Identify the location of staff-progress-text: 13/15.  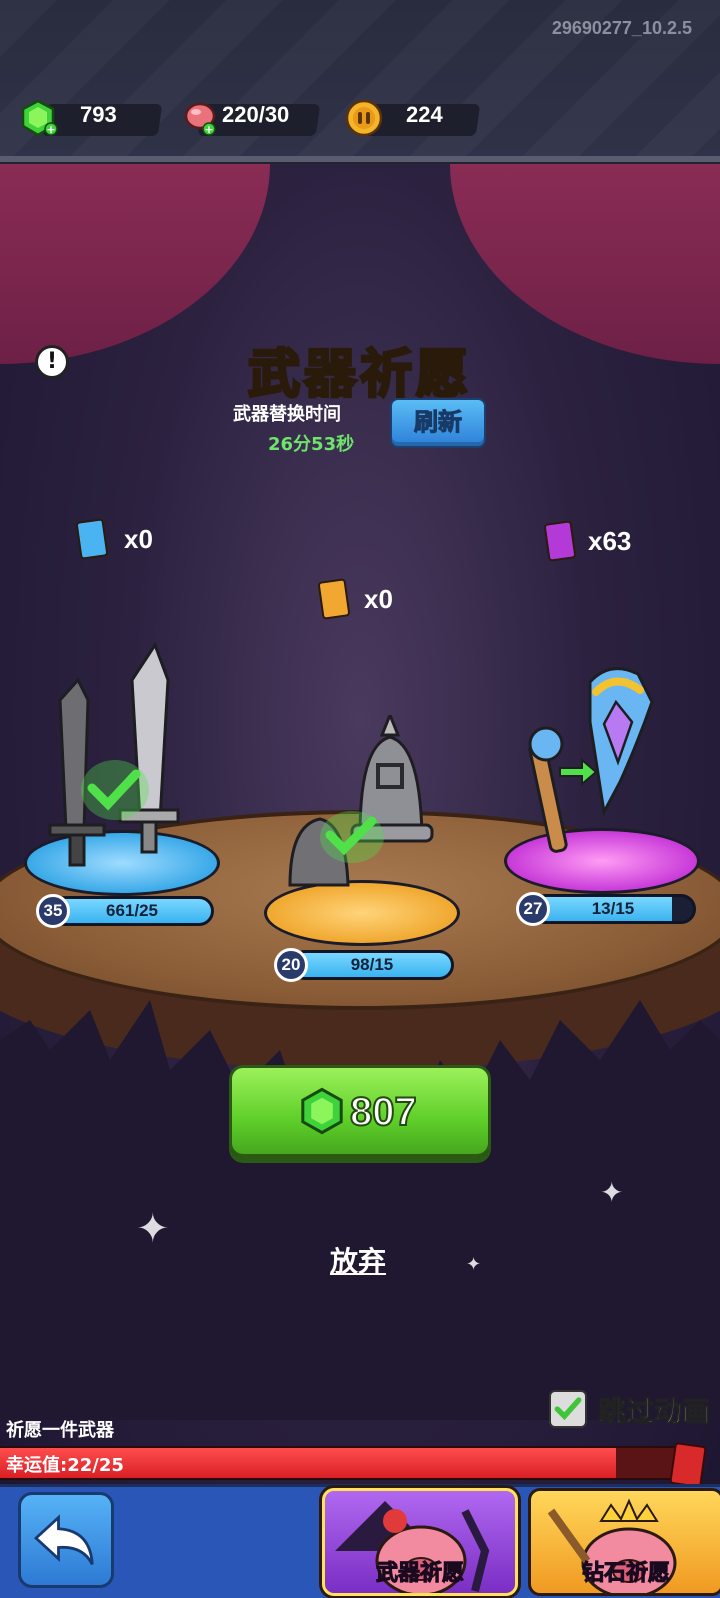
(613, 908).